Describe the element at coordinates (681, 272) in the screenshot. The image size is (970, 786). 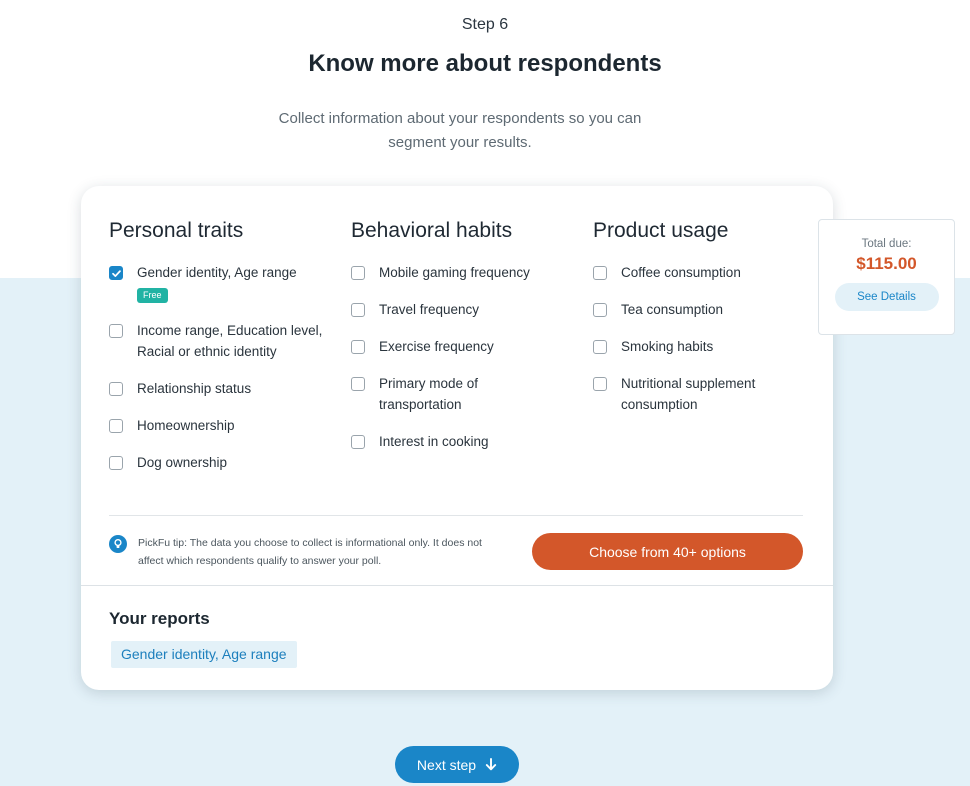
I see `option-label: Coffee consumption` at that location.